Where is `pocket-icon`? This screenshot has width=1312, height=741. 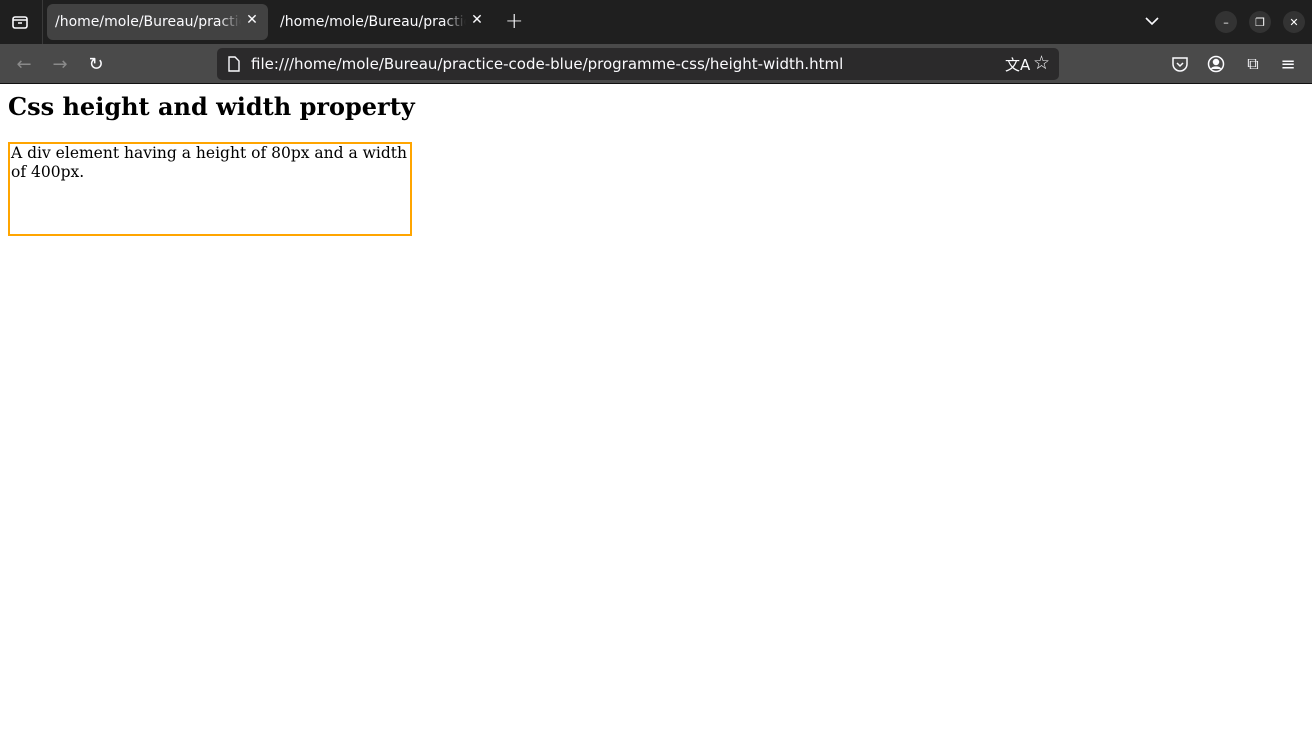
pocket-icon is located at coordinates (1180, 64).